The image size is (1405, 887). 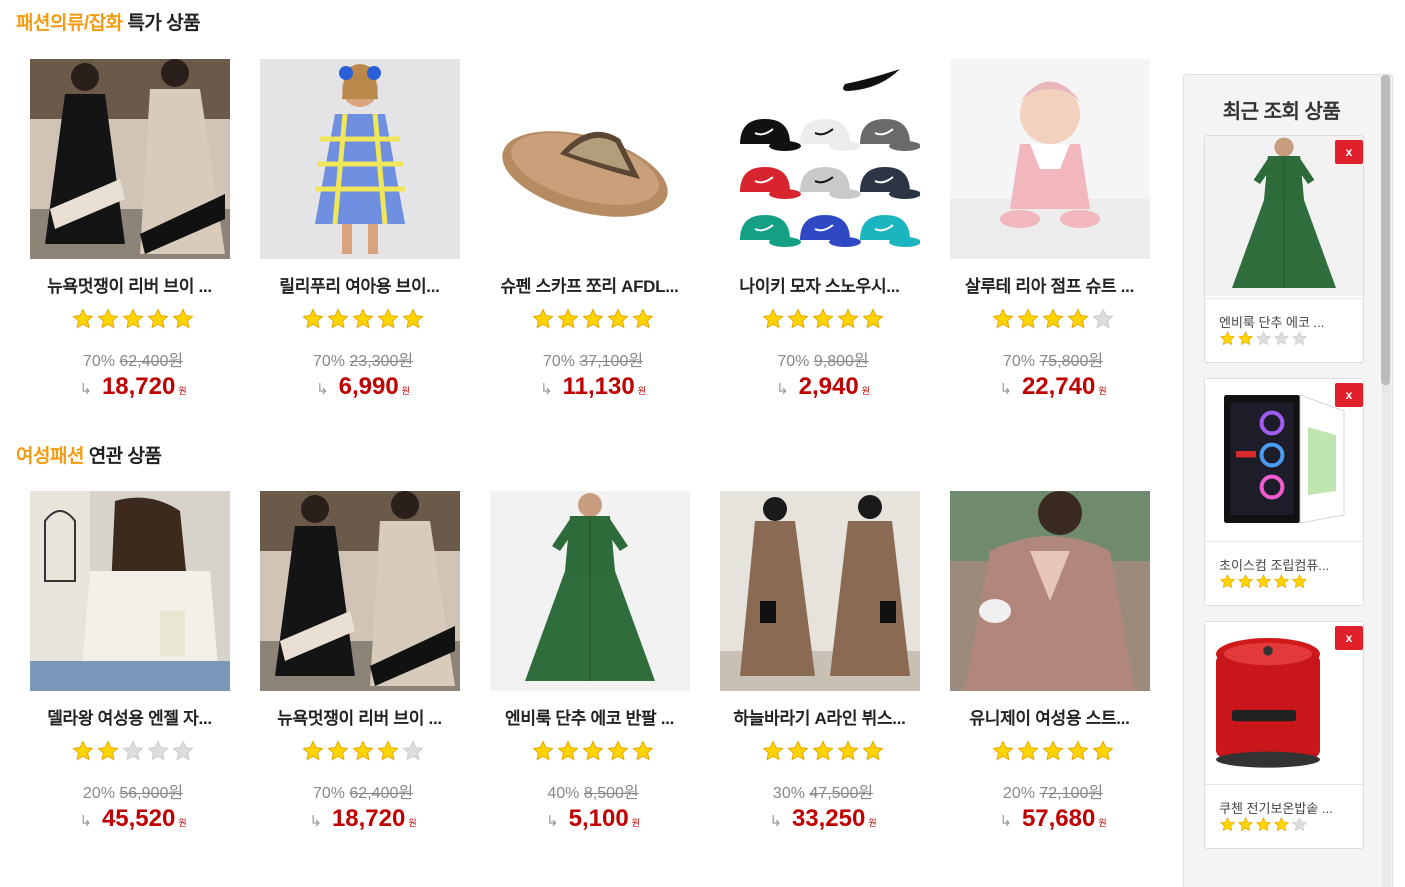 I want to click on original-price: 47,500원, so click(x=841, y=793).